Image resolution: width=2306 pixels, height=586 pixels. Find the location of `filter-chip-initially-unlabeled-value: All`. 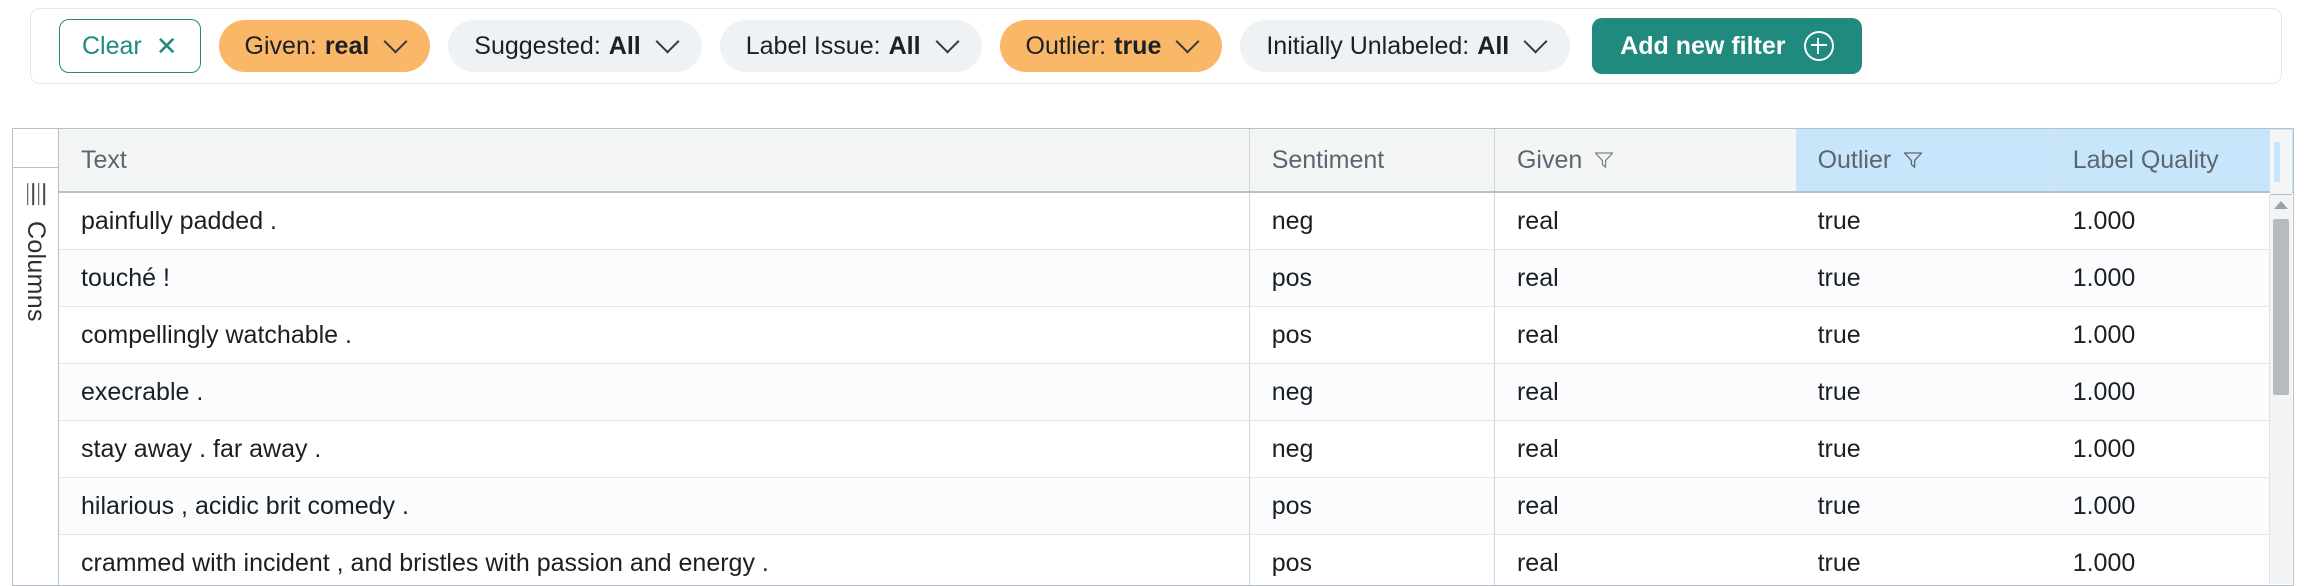

filter-chip-initially-unlabeled-value: All is located at coordinates (1493, 45).